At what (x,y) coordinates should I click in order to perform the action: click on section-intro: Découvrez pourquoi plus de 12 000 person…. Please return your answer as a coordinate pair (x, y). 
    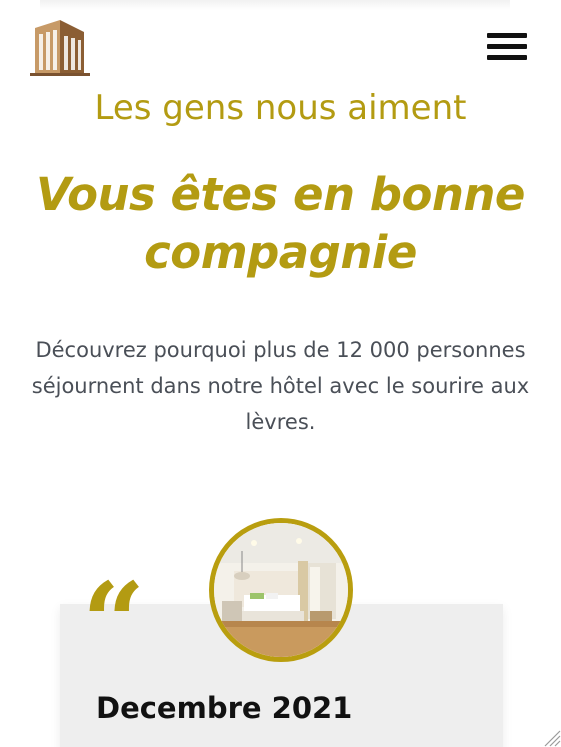
    Looking at the image, I should click on (280, 386).